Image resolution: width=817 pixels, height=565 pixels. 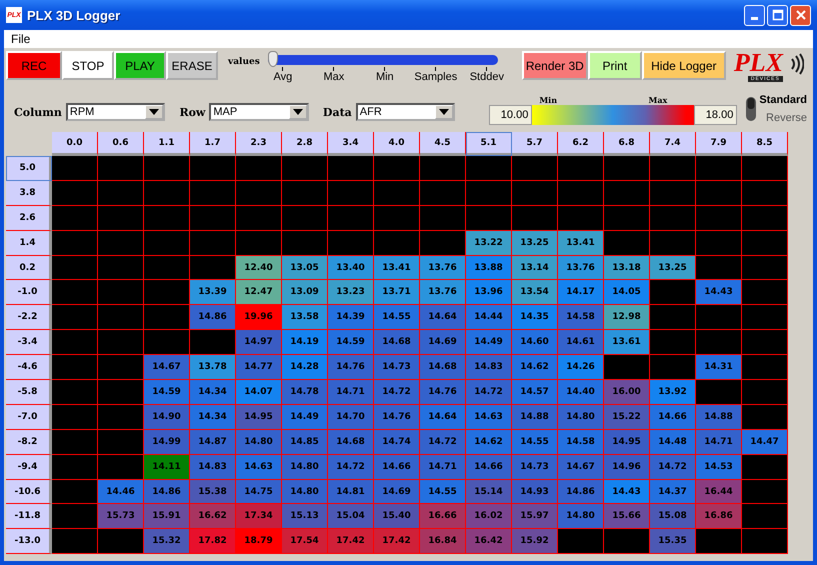 I want to click on row-header: -7.0, so click(x=29, y=417).